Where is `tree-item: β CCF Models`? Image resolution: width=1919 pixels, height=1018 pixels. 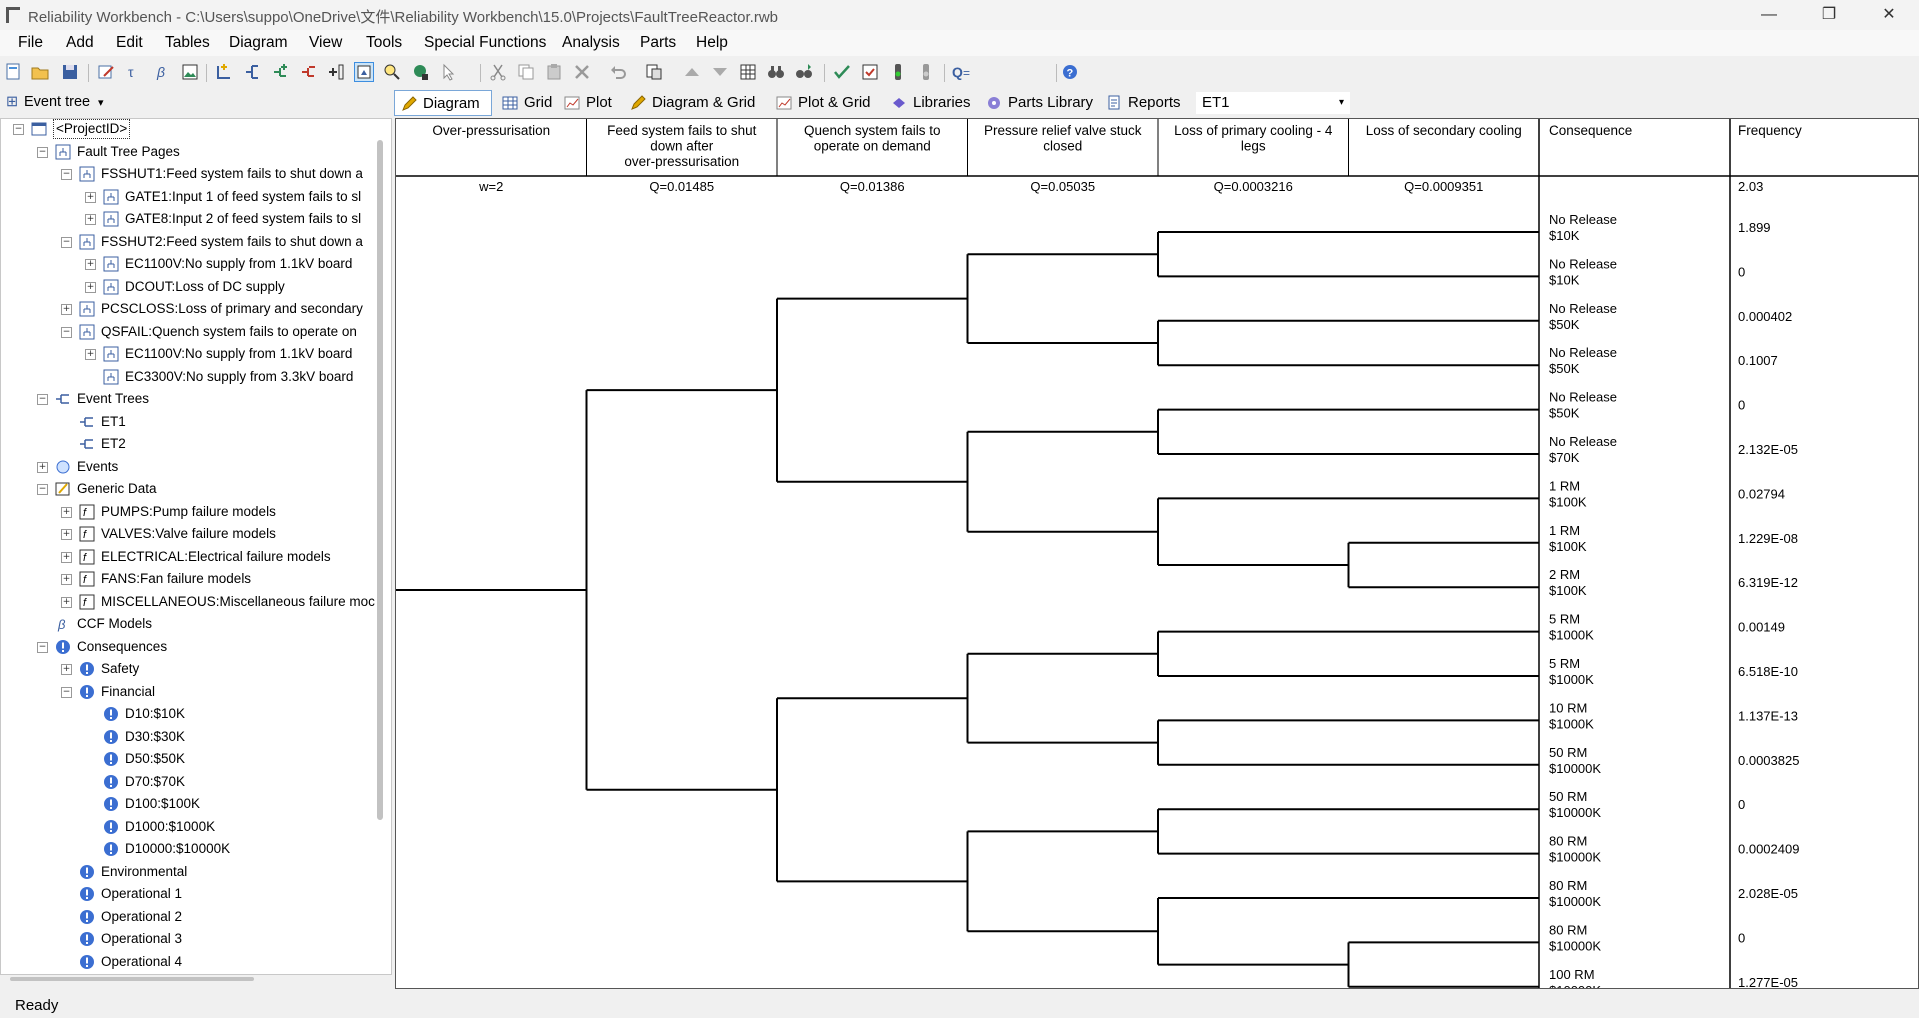 tree-item: β CCF Models is located at coordinates (196, 624).